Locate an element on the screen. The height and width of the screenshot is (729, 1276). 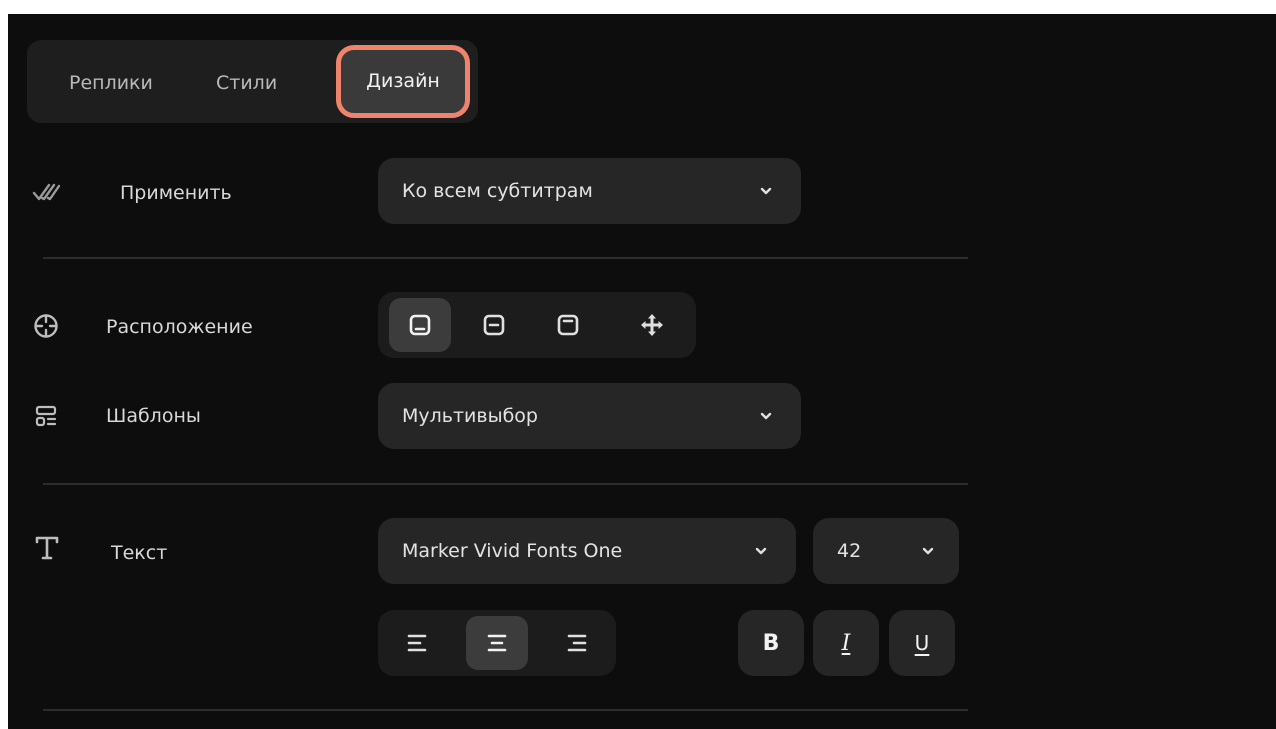
align-left-button is located at coordinates (417, 643).